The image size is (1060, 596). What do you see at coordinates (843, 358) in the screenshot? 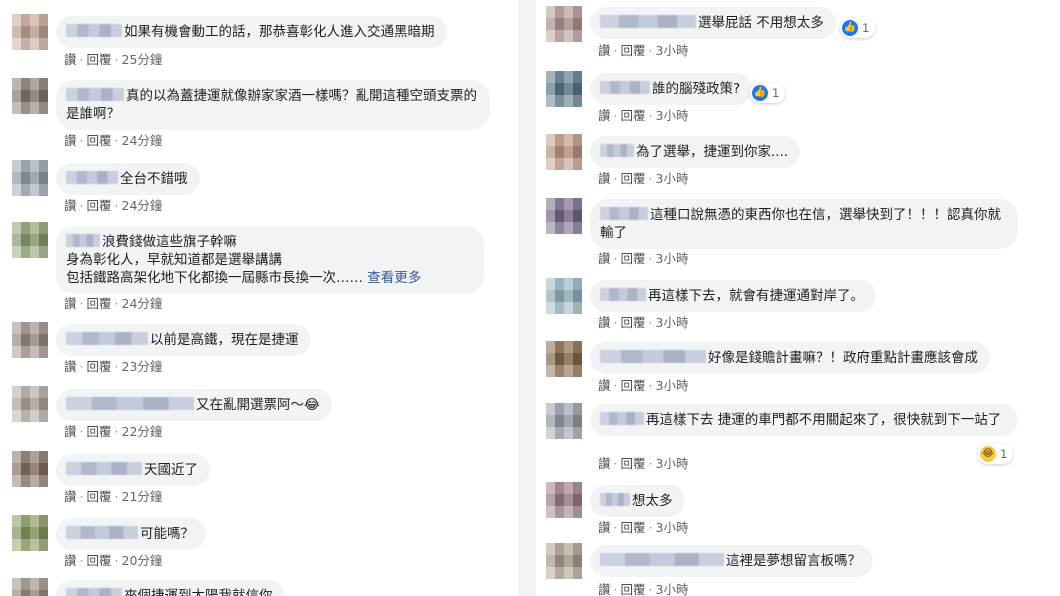
I see `comment-text: 好像是錢贍計畫嘛？！政府重點計畫應該會成` at bounding box center [843, 358].